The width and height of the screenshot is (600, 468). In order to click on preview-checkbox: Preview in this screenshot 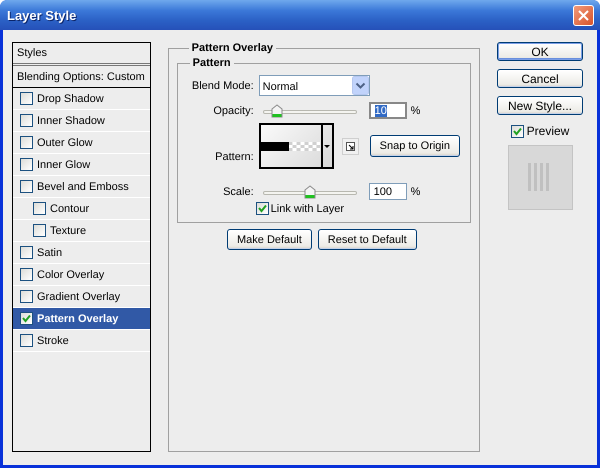, I will do `click(540, 131)`.